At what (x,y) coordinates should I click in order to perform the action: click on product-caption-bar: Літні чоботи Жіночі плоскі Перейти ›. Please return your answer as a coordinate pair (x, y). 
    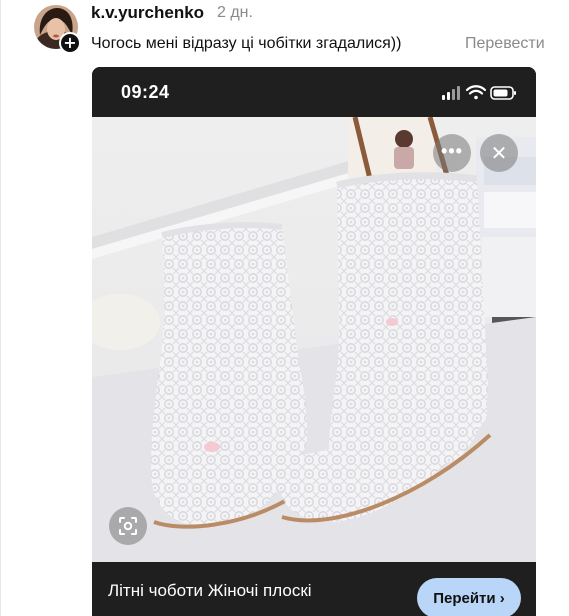
    Looking at the image, I should click on (314, 589).